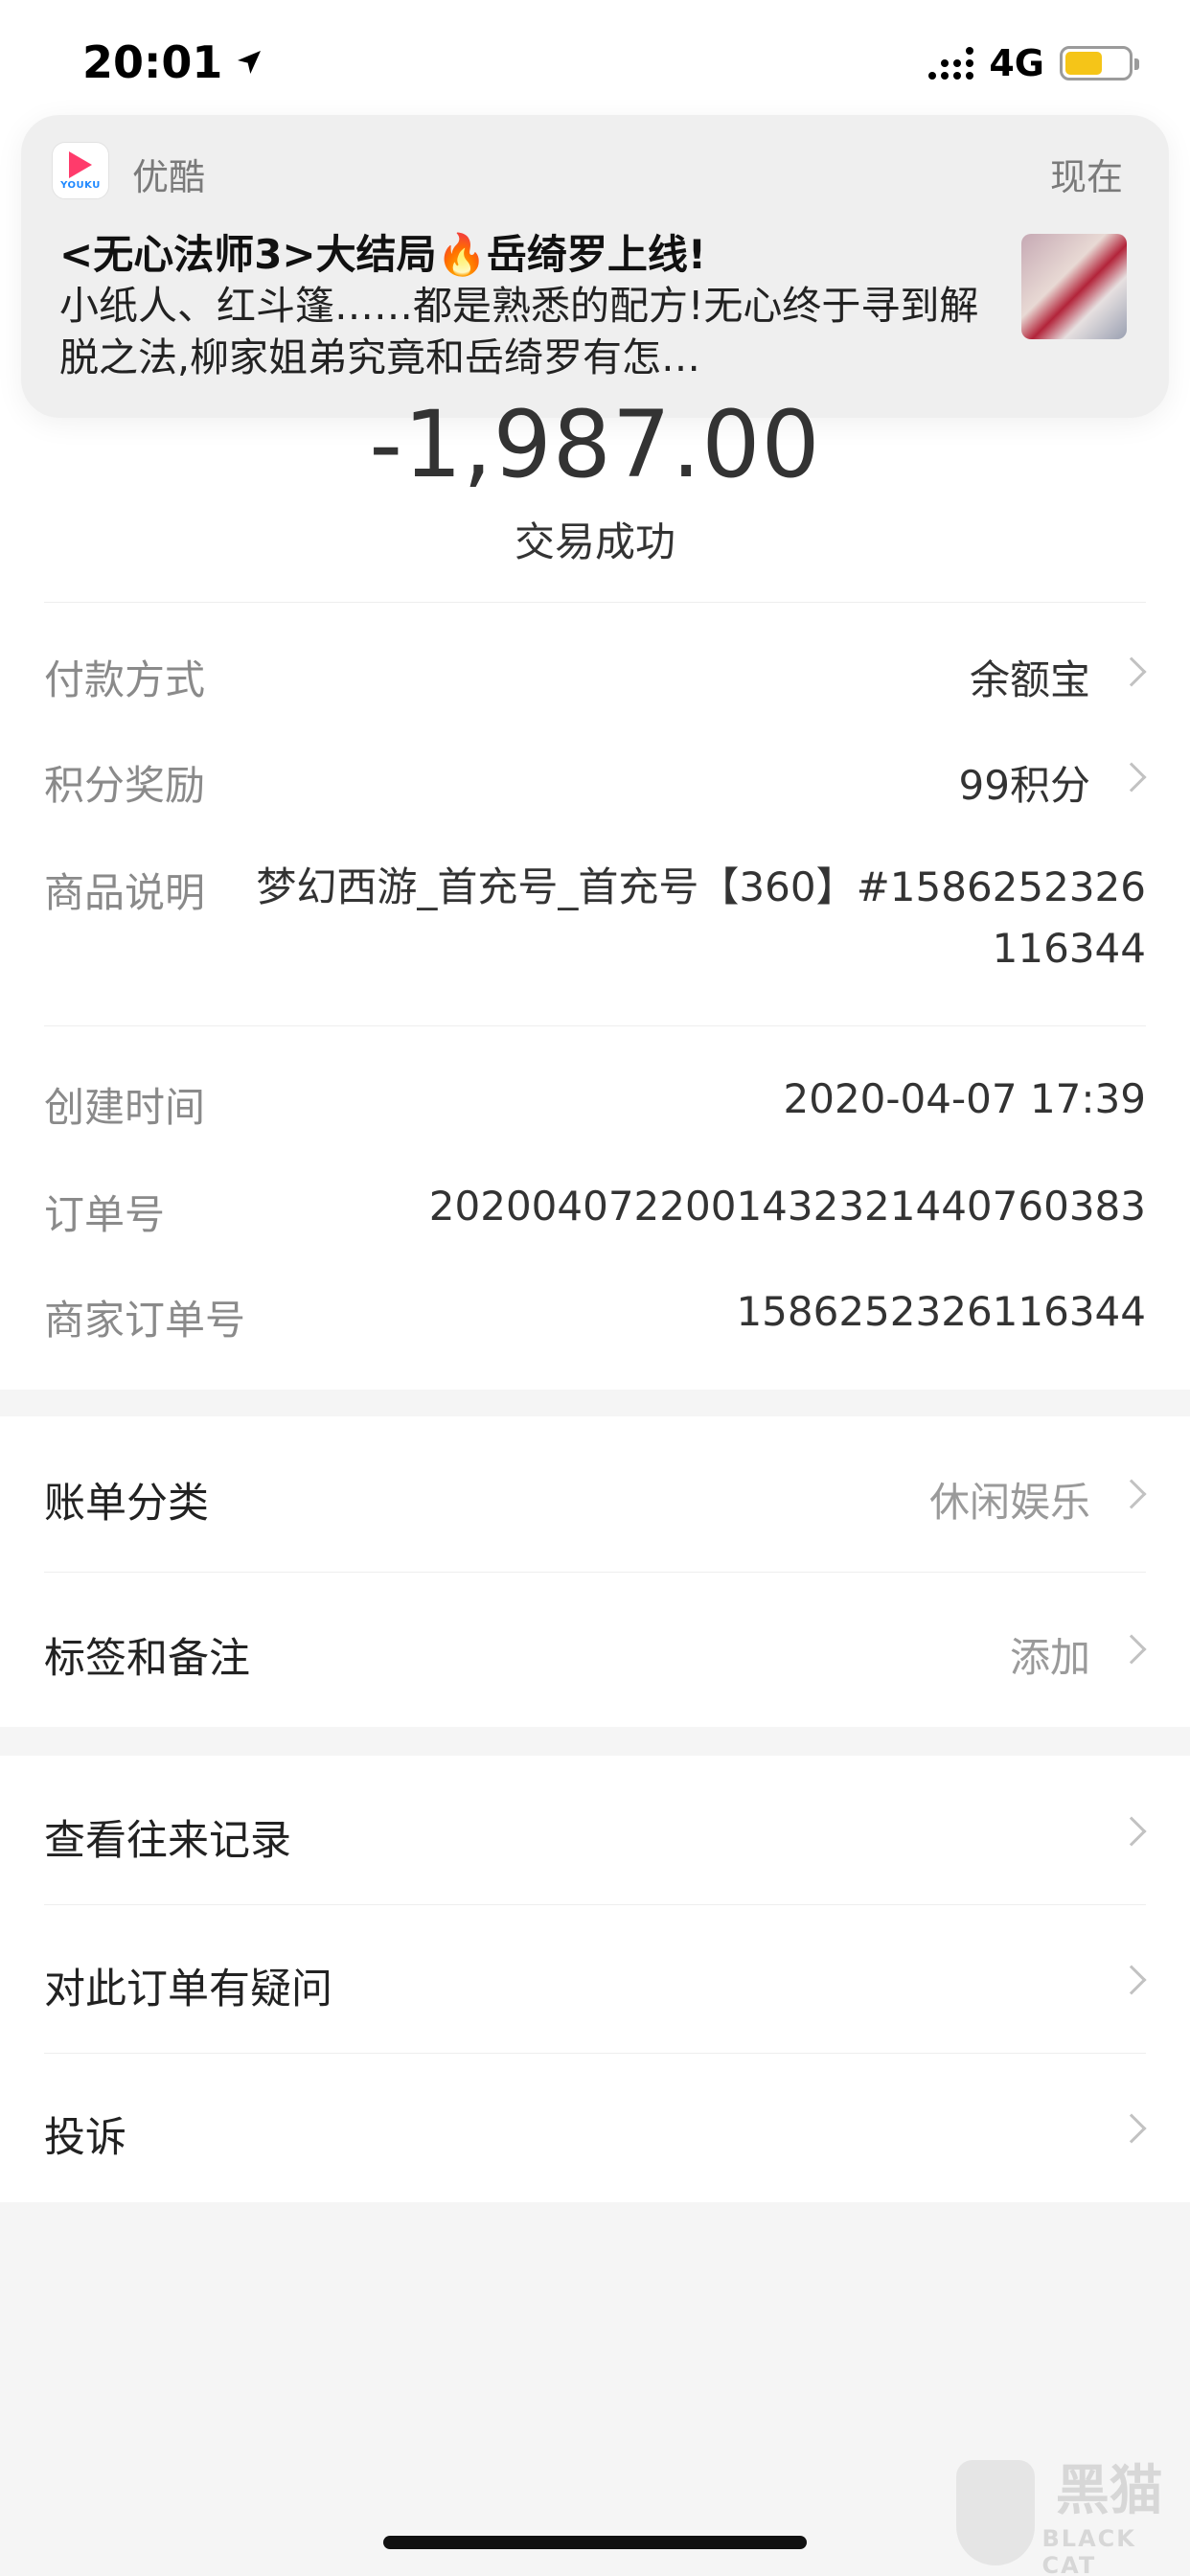 The image size is (1190, 2576). Describe the element at coordinates (127, 1504) in the screenshot. I see `category-label: 账单分类` at that location.